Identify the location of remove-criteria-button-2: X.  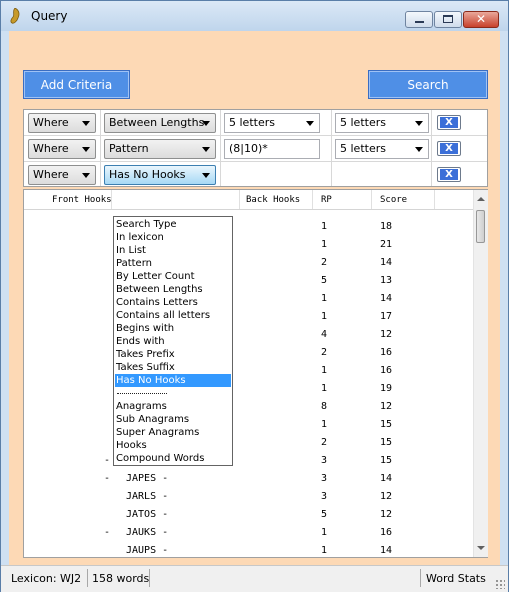
(449, 148).